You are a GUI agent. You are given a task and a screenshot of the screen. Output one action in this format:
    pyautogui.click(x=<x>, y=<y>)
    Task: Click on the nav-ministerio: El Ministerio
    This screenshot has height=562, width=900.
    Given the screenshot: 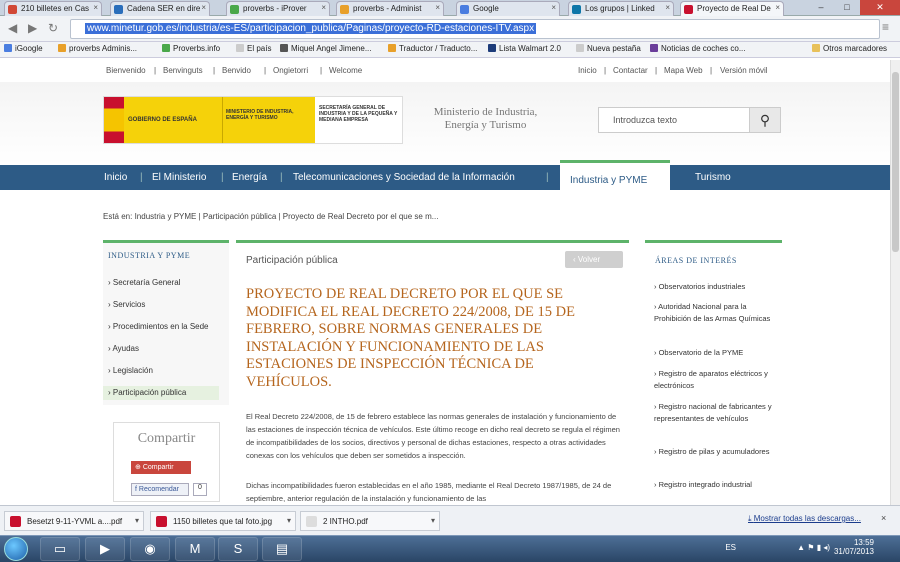 What is the action you would take?
    pyautogui.click(x=179, y=177)
    